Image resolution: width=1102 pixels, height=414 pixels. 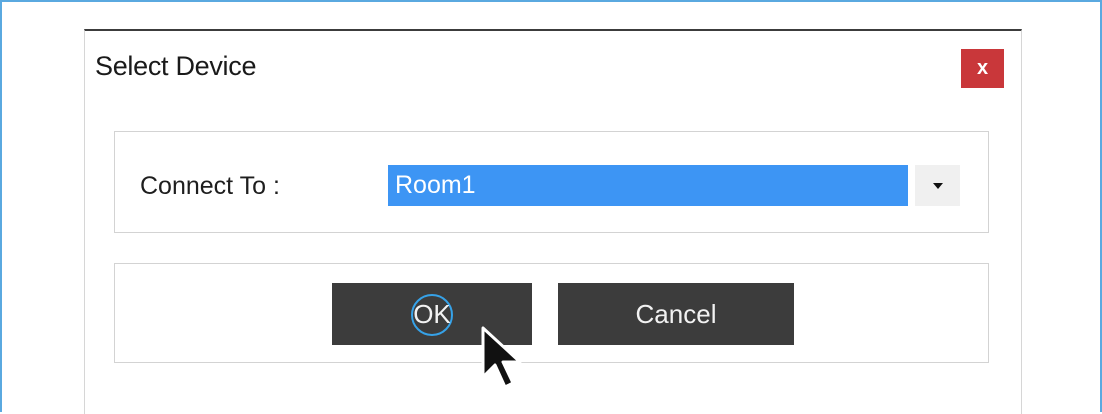 I want to click on cancel-button-label: Cancel, so click(x=676, y=313).